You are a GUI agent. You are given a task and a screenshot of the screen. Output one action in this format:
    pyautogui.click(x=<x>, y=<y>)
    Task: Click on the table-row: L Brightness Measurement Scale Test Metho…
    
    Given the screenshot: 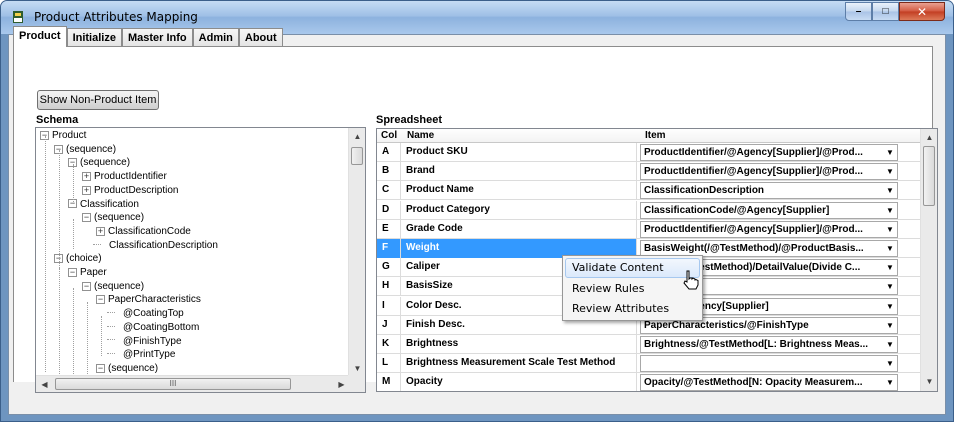 What is the action you would take?
    pyautogui.click(x=649, y=364)
    